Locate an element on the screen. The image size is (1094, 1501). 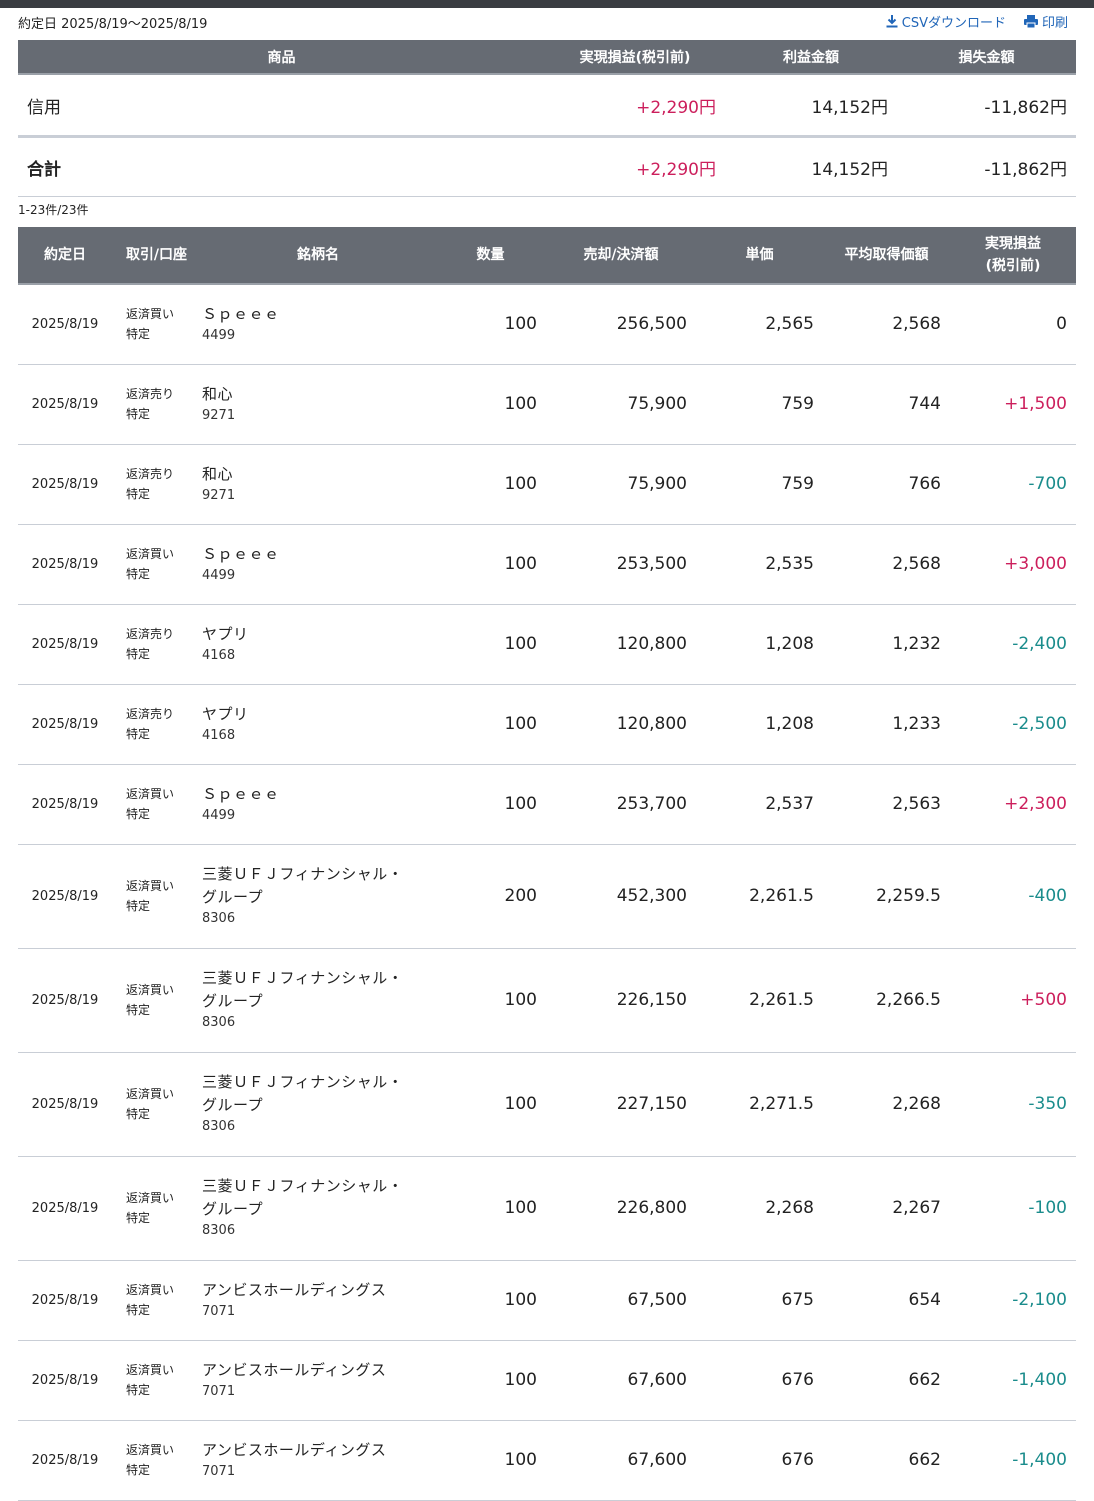
summary-row-total: 合計 +2,290円 14,152円 -11,862円 is located at coordinates (547, 166).